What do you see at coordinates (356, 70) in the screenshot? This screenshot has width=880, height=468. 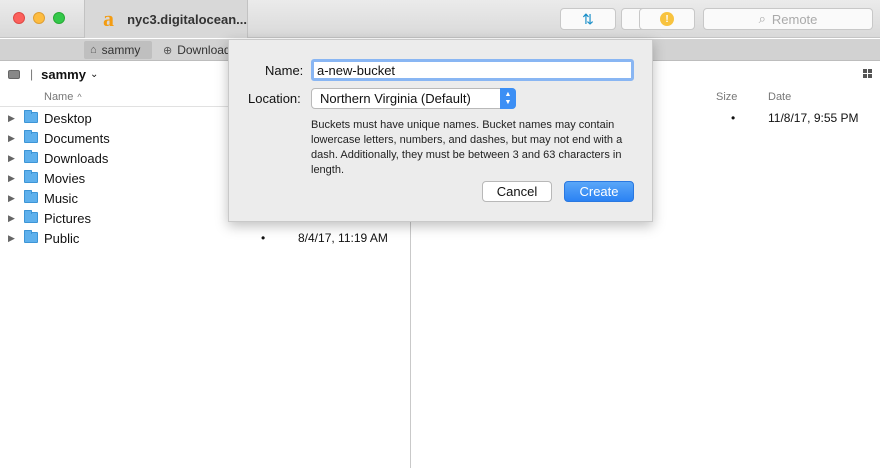 I see `bucket-name-value: a-new-bucket` at bounding box center [356, 70].